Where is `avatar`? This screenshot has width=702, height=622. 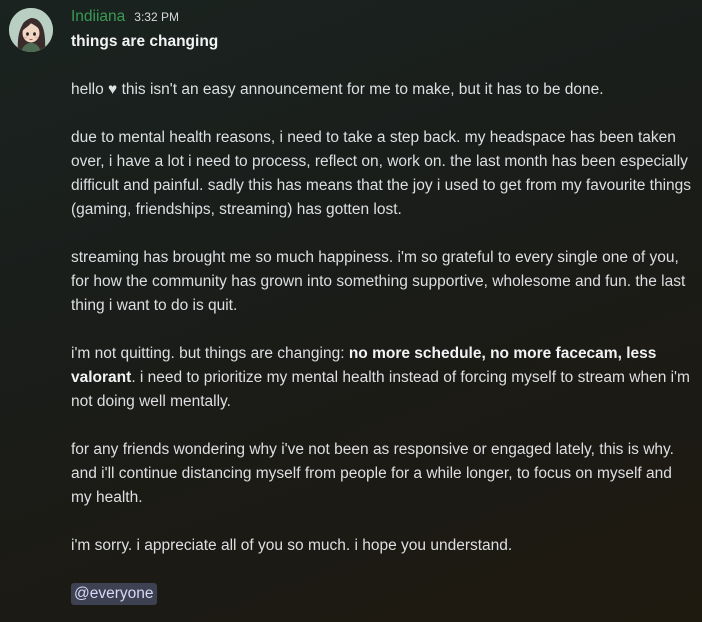
avatar is located at coordinates (31, 30).